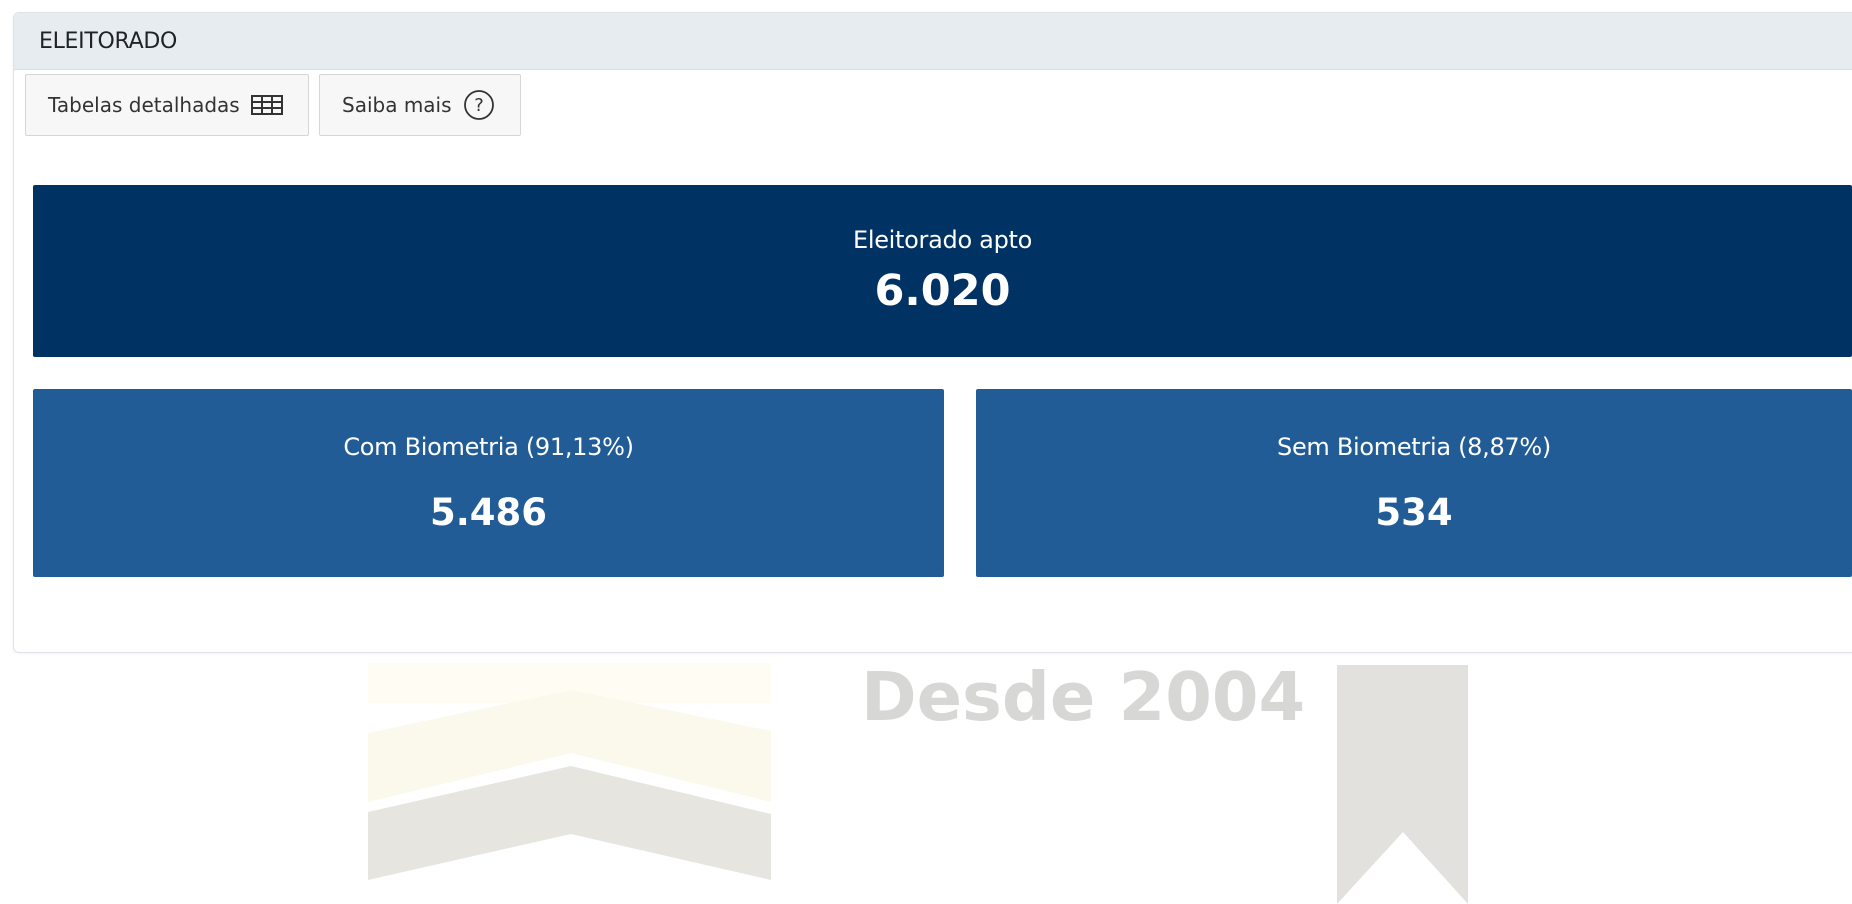 The height and width of the screenshot is (904, 1852). Describe the element at coordinates (488, 512) in the screenshot. I see `with-biometrics-value: 5.486` at that location.